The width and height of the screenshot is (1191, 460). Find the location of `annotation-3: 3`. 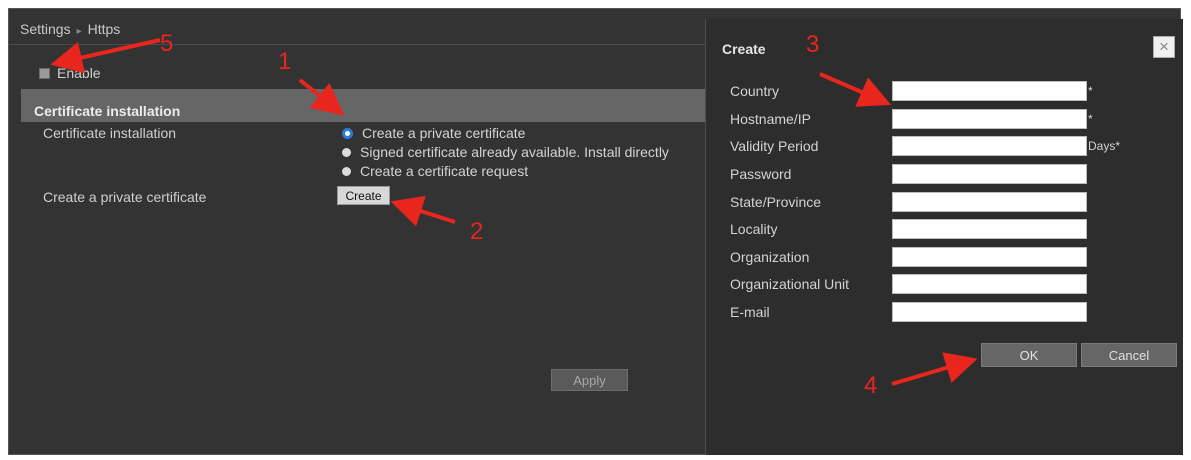

annotation-3: 3 is located at coordinates (813, 44).